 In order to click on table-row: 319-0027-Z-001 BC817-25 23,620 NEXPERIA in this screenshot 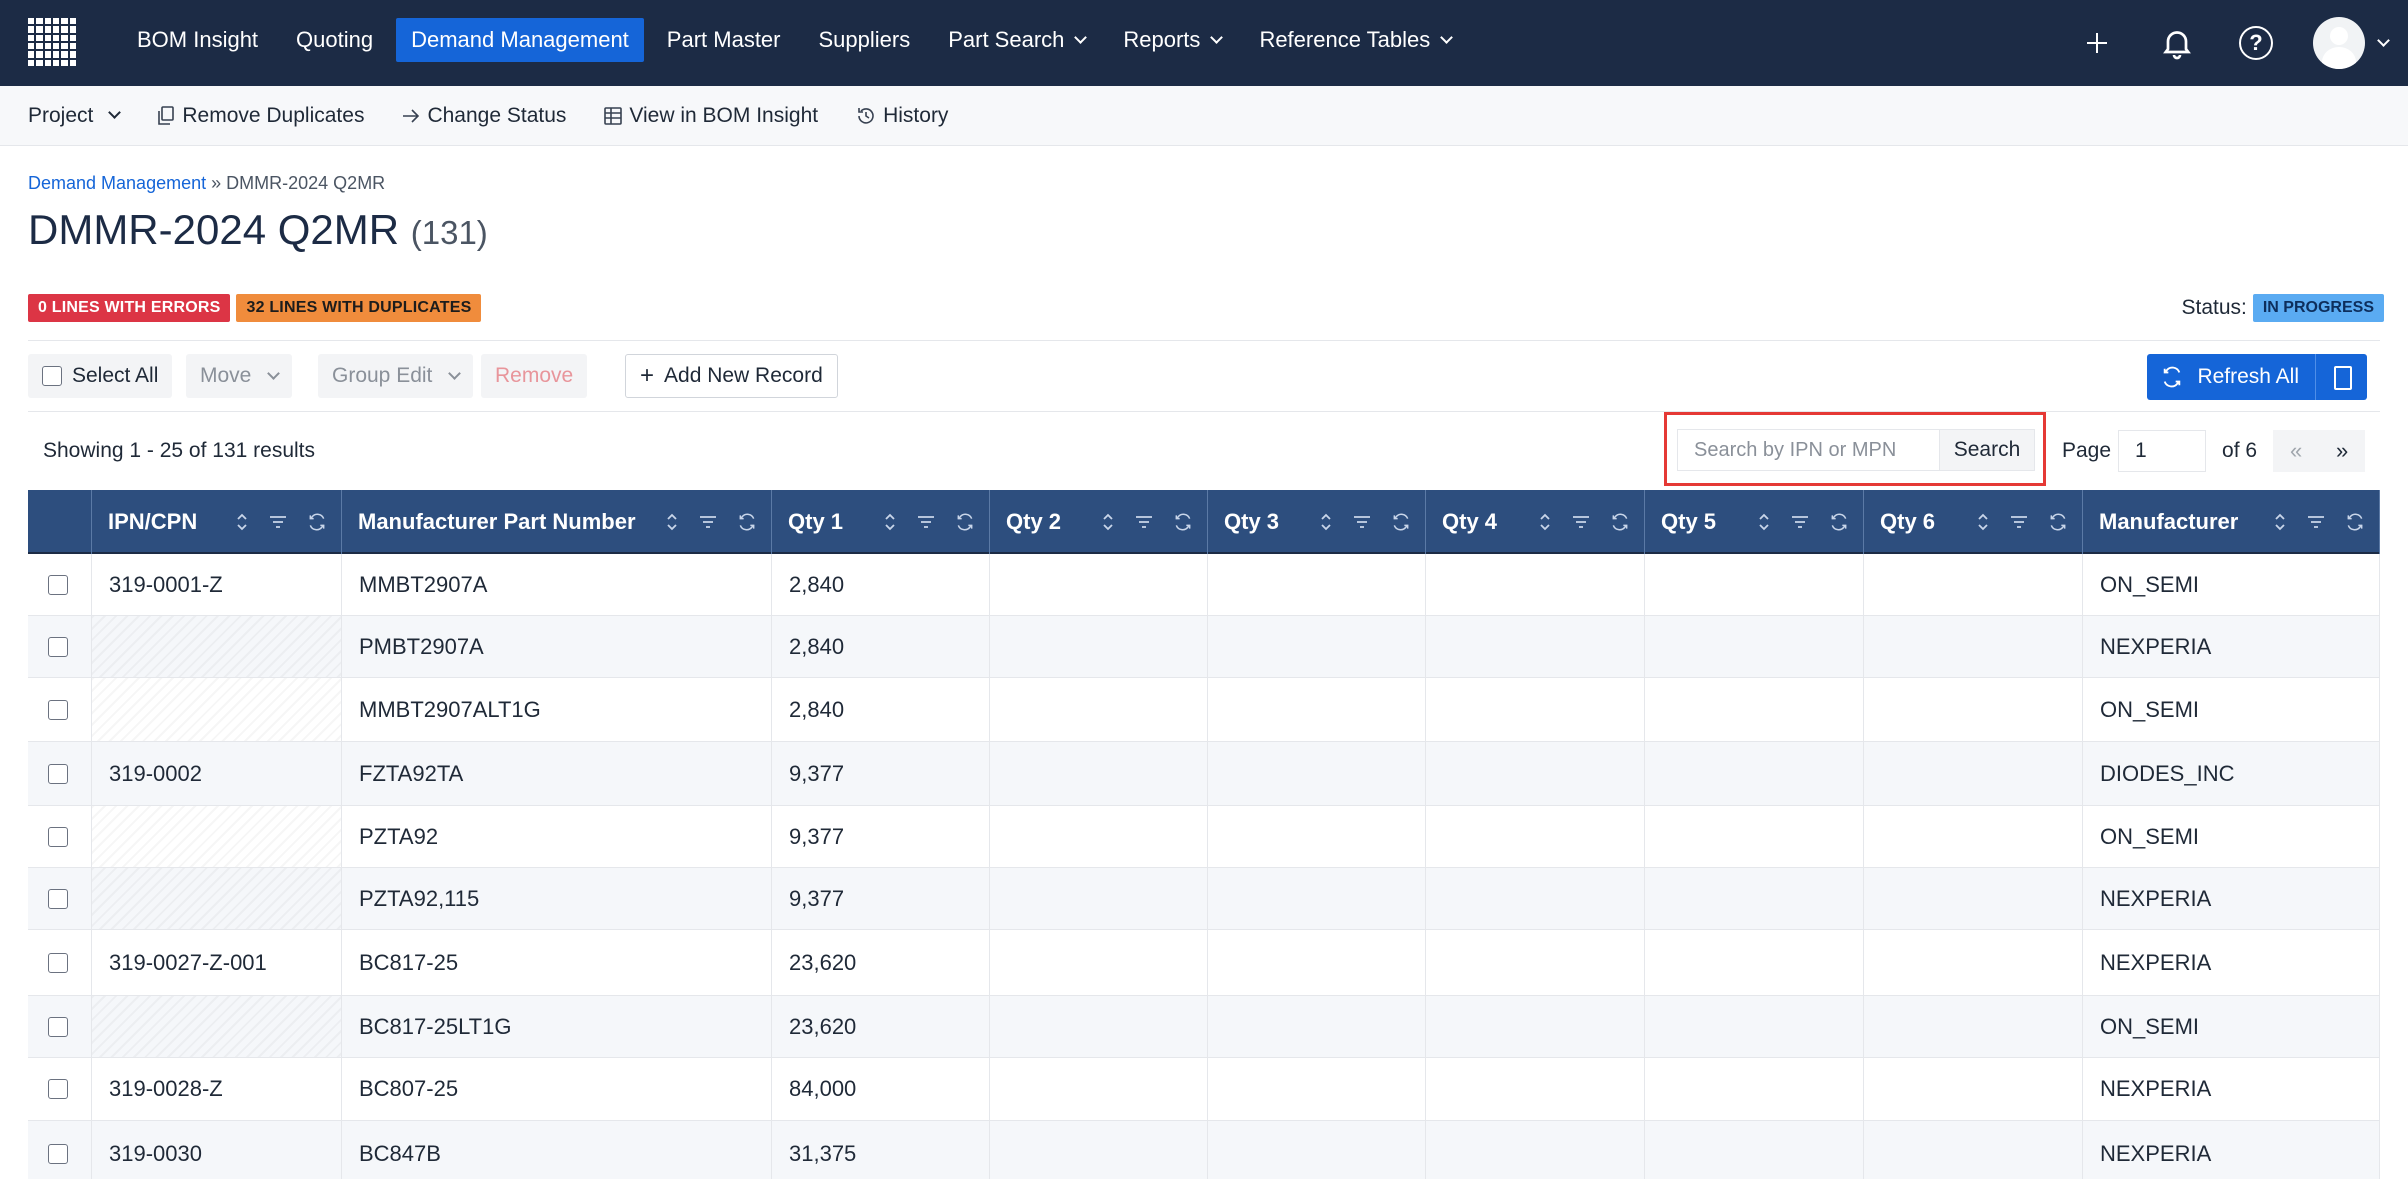, I will do `click(1204, 963)`.